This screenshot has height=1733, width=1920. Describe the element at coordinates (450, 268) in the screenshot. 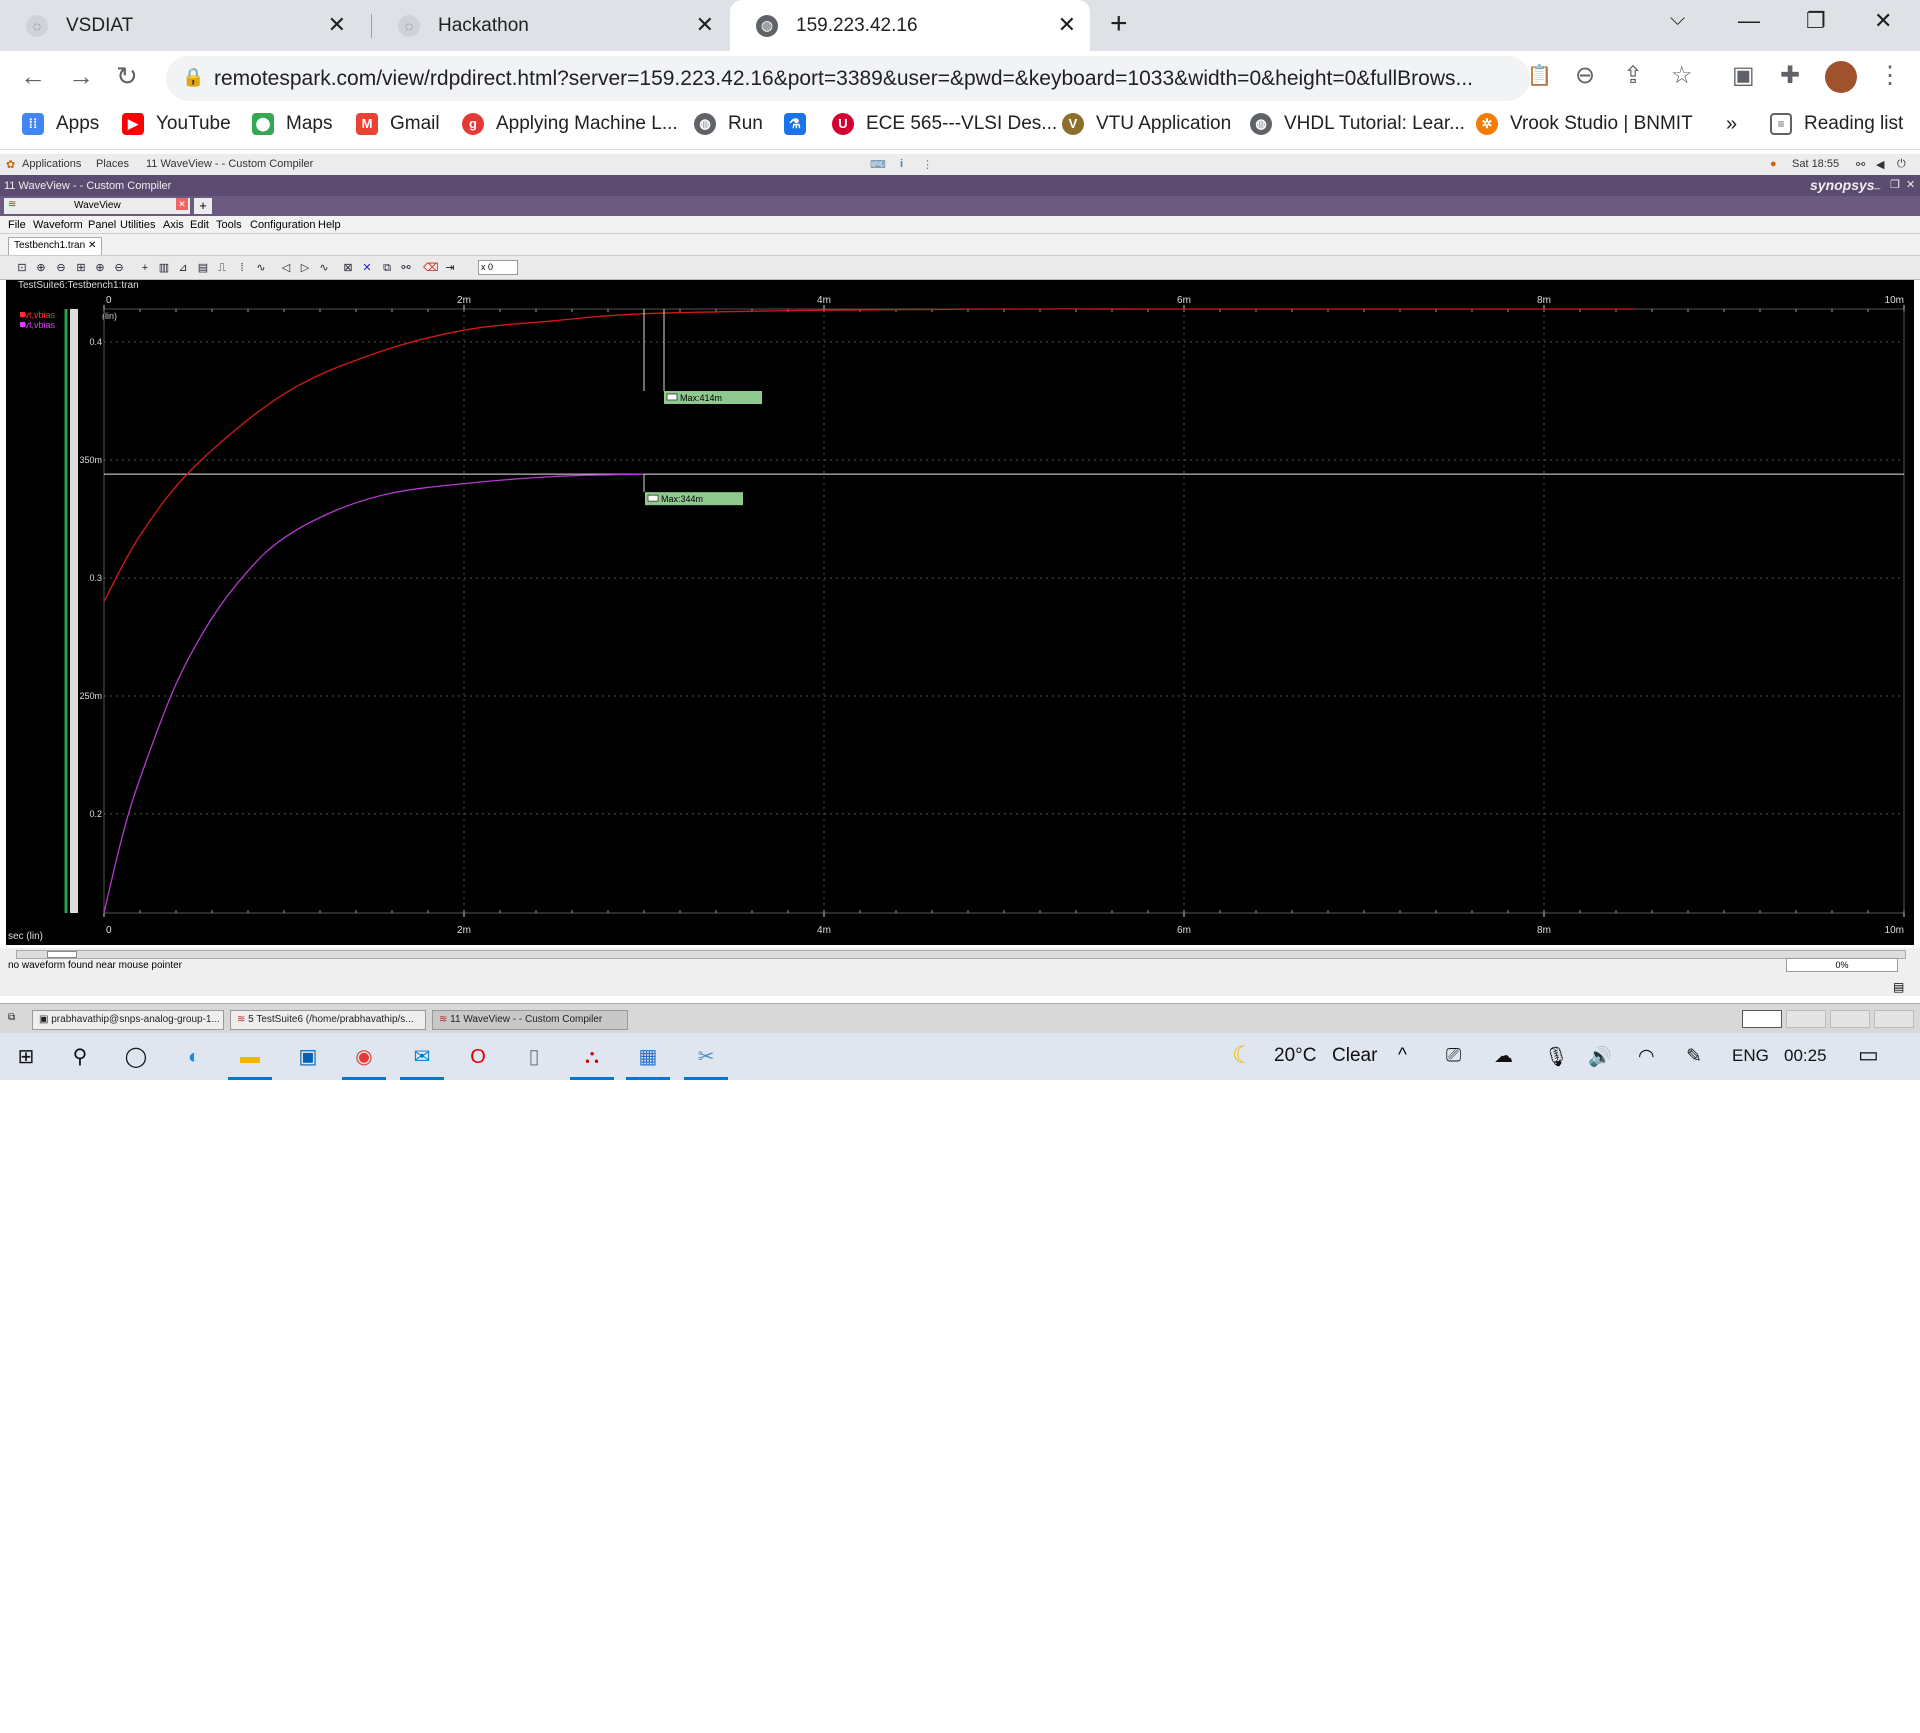

I see `export-icon: ⇥` at that location.